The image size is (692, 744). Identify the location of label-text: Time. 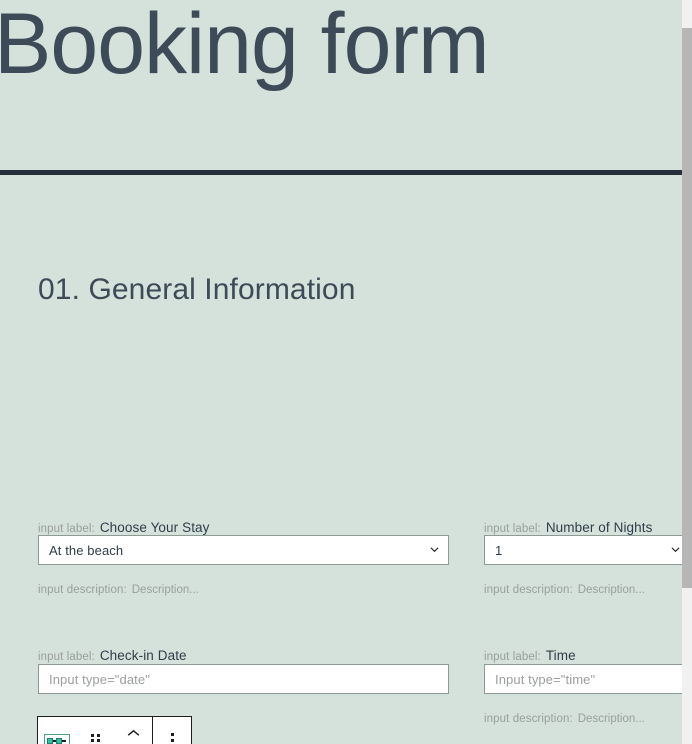
(560, 655).